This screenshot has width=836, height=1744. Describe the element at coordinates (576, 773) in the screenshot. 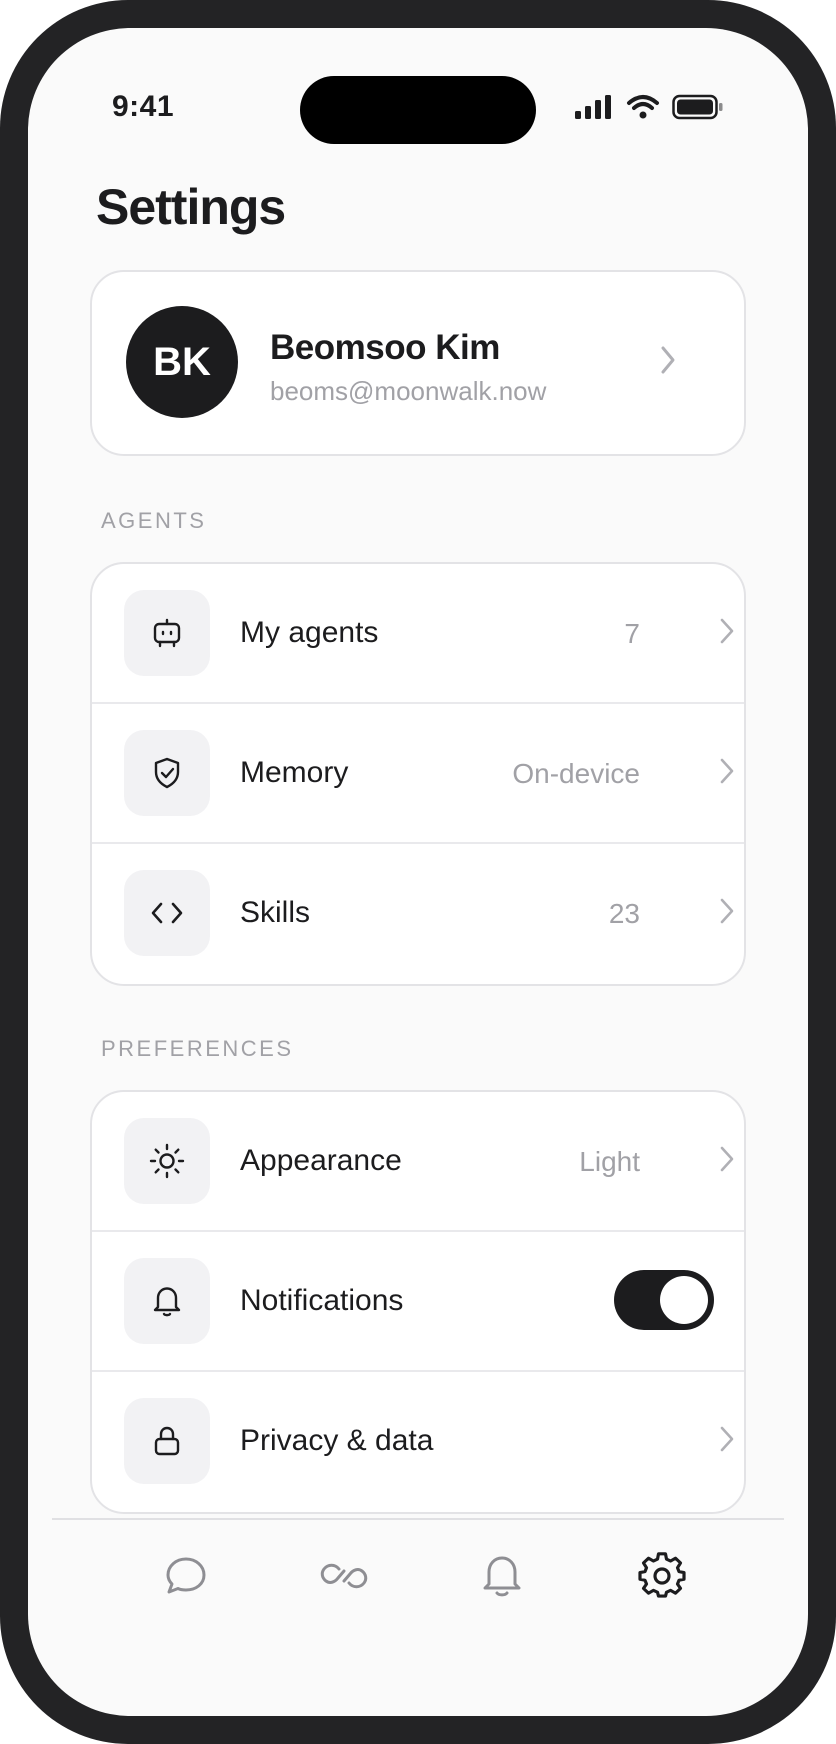

I see `row-value: On-device` at that location.